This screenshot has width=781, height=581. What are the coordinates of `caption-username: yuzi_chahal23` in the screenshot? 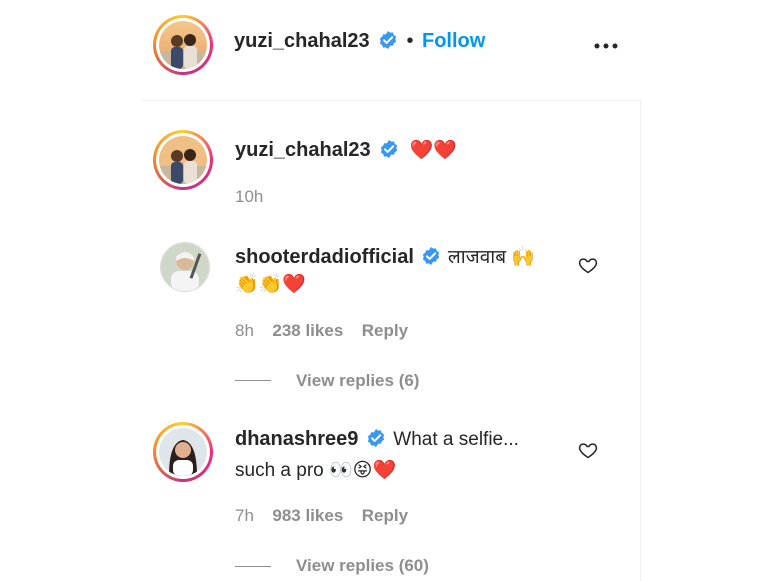 It's located at (303, 150).